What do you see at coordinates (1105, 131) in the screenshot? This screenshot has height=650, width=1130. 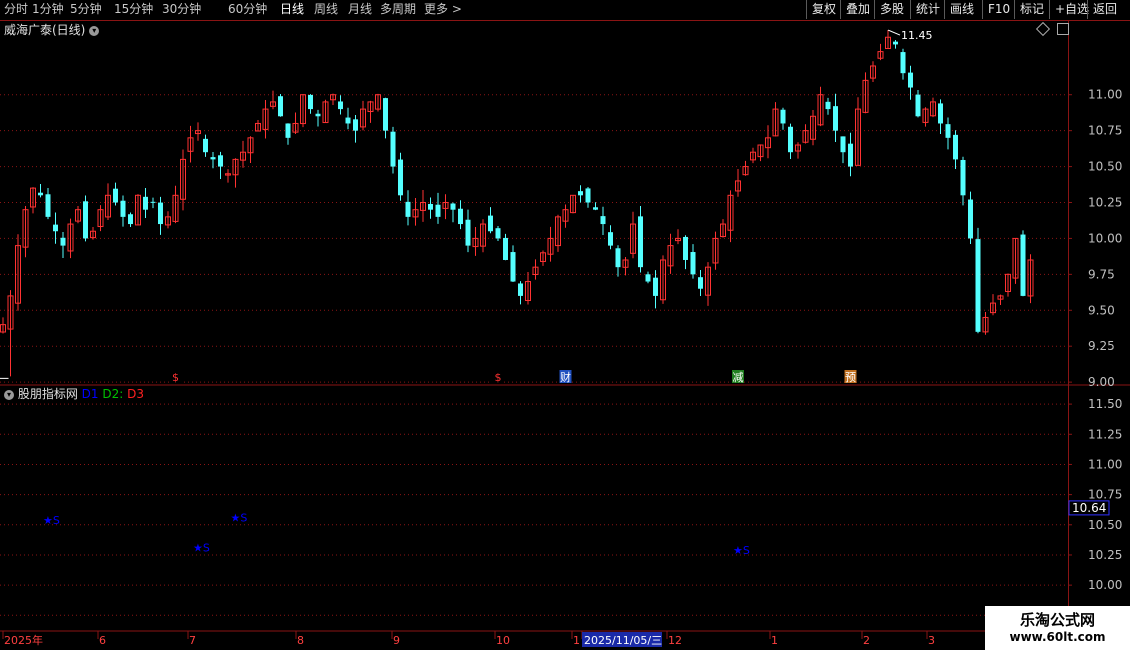 I see `main-y-tick-label: 10.75` at bounding box center [1105, 131].